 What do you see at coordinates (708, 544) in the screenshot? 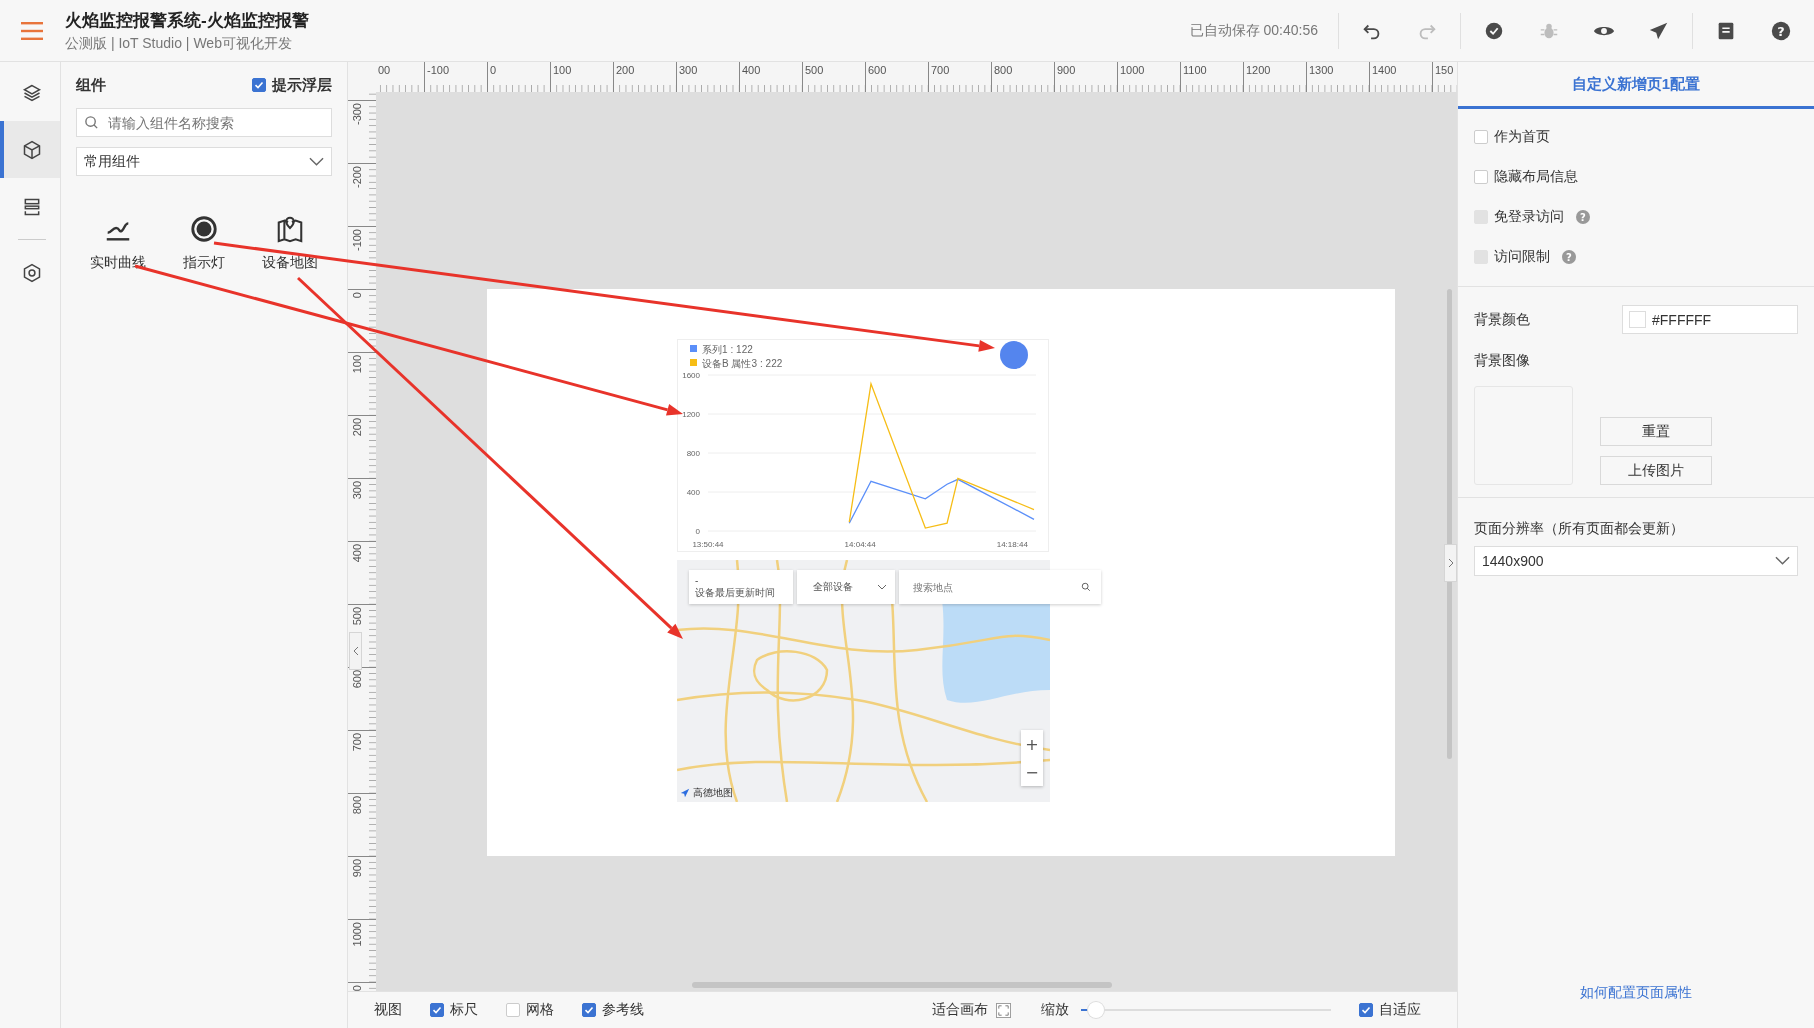
I see `axis-label: 13:50:44` at bounding box center [708, 544].